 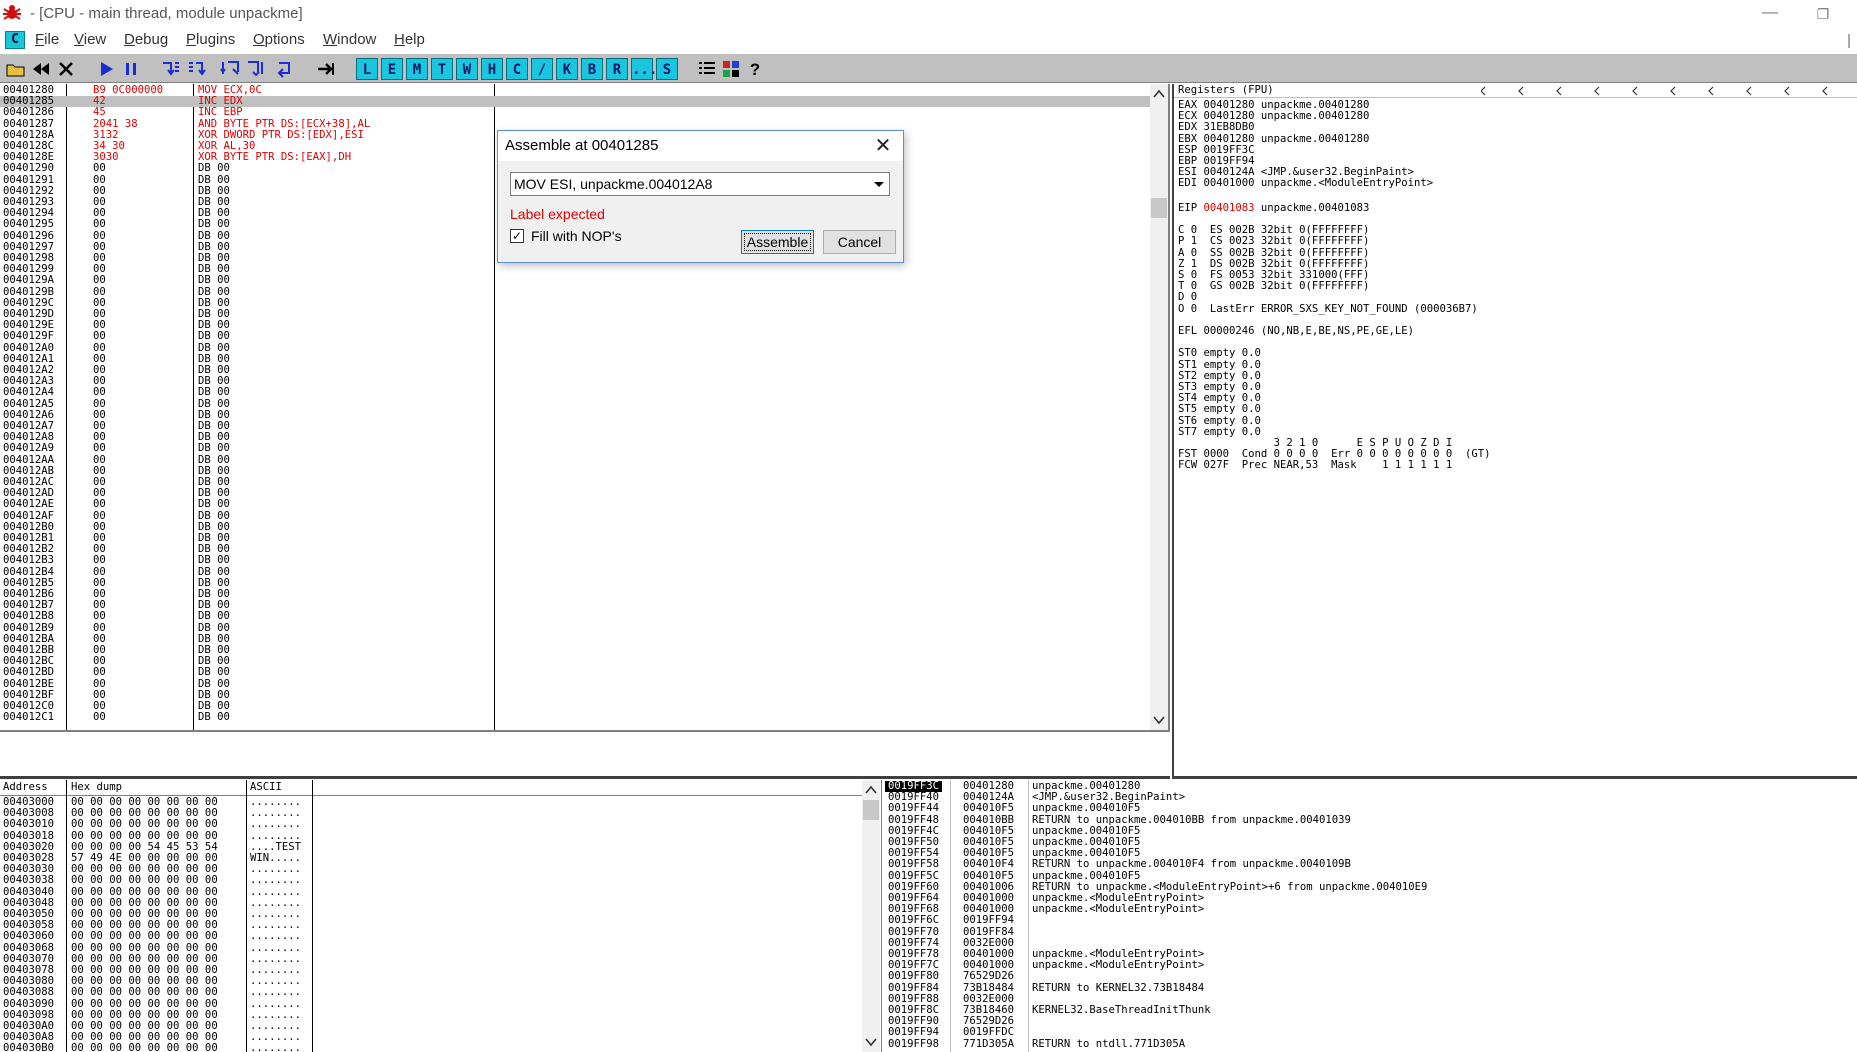 I want to click on disasm-row: 004012B8 00 DB 00, so click(x=575, y=616).